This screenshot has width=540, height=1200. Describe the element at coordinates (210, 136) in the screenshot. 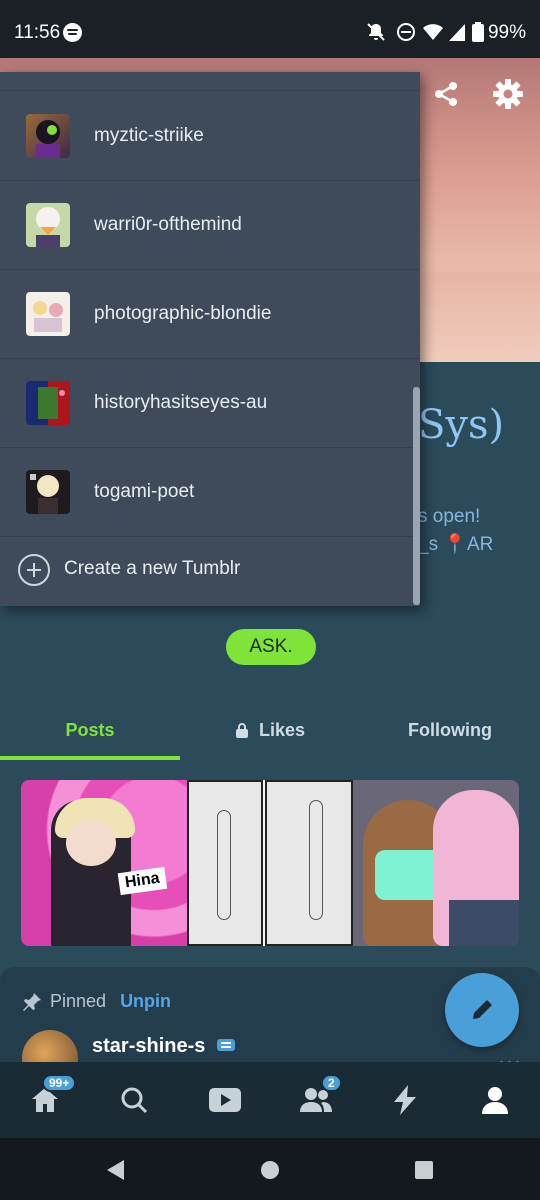

I see `blog-switcher-item: myztic-striike` at that location.